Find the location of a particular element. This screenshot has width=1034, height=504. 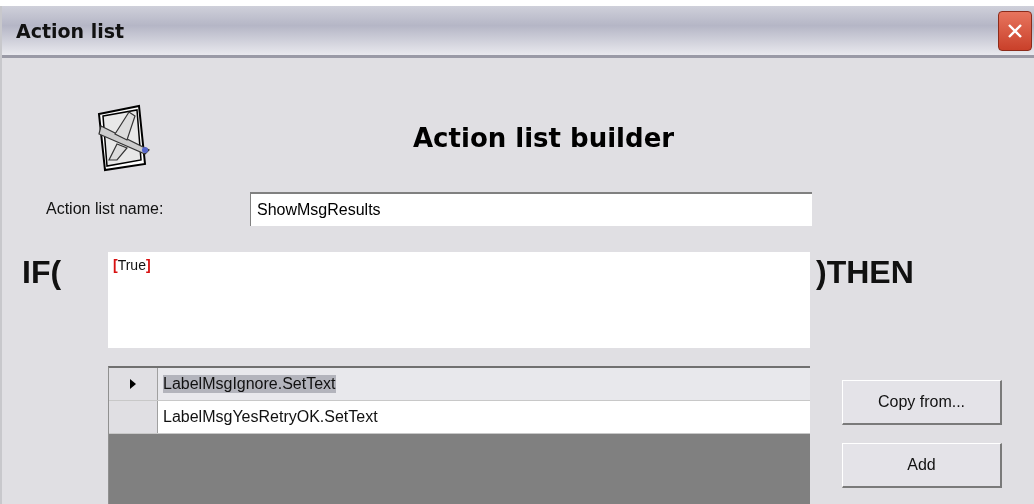

close-icon is located at coordinates (1015, 30).